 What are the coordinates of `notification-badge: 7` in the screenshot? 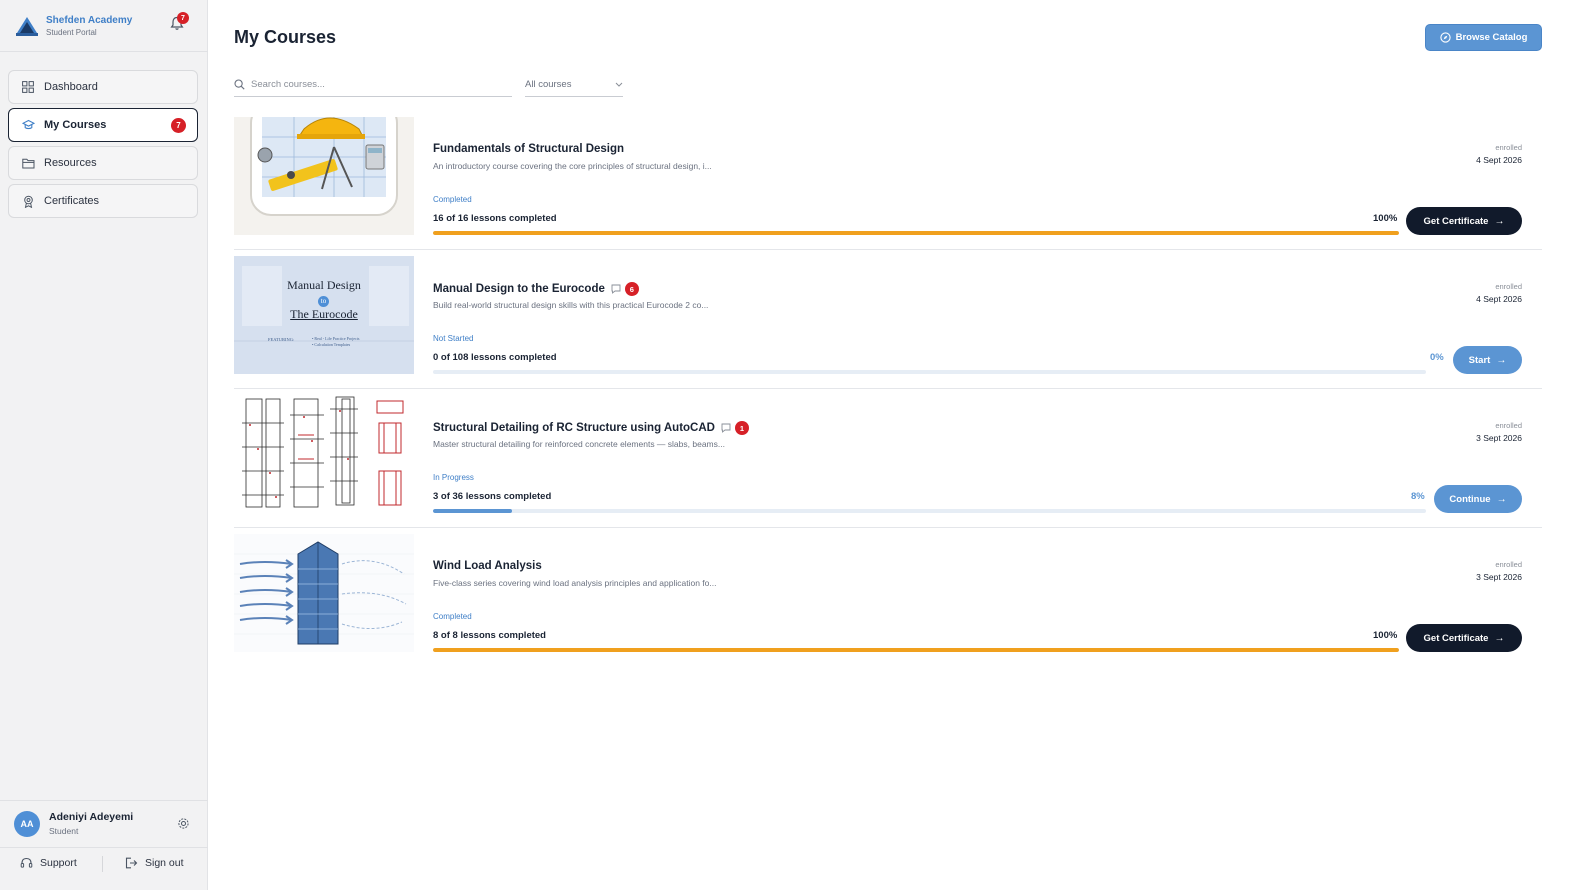 It's located at (183, 18).